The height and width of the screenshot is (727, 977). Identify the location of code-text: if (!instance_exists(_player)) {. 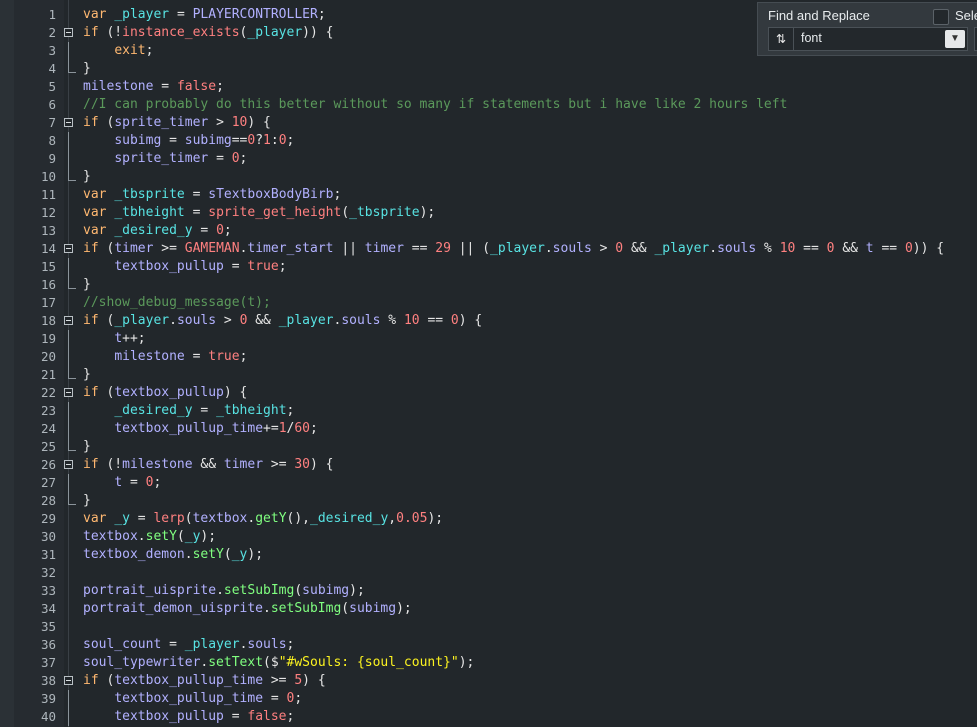
(208, 33).